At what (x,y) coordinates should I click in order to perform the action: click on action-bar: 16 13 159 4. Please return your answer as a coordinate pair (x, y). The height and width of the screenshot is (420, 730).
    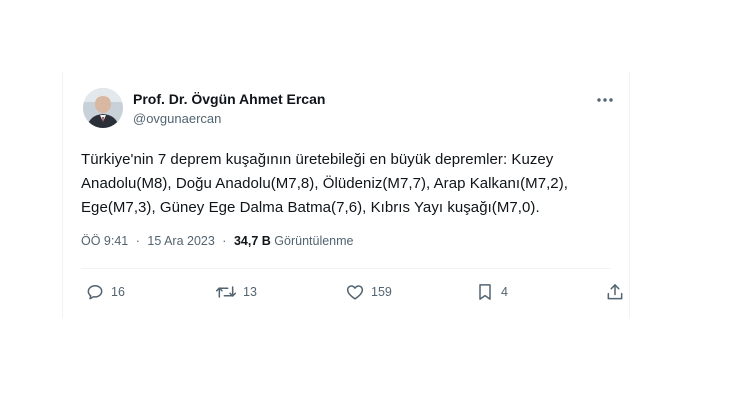
    Looking at the image, I should click on (356, 292).